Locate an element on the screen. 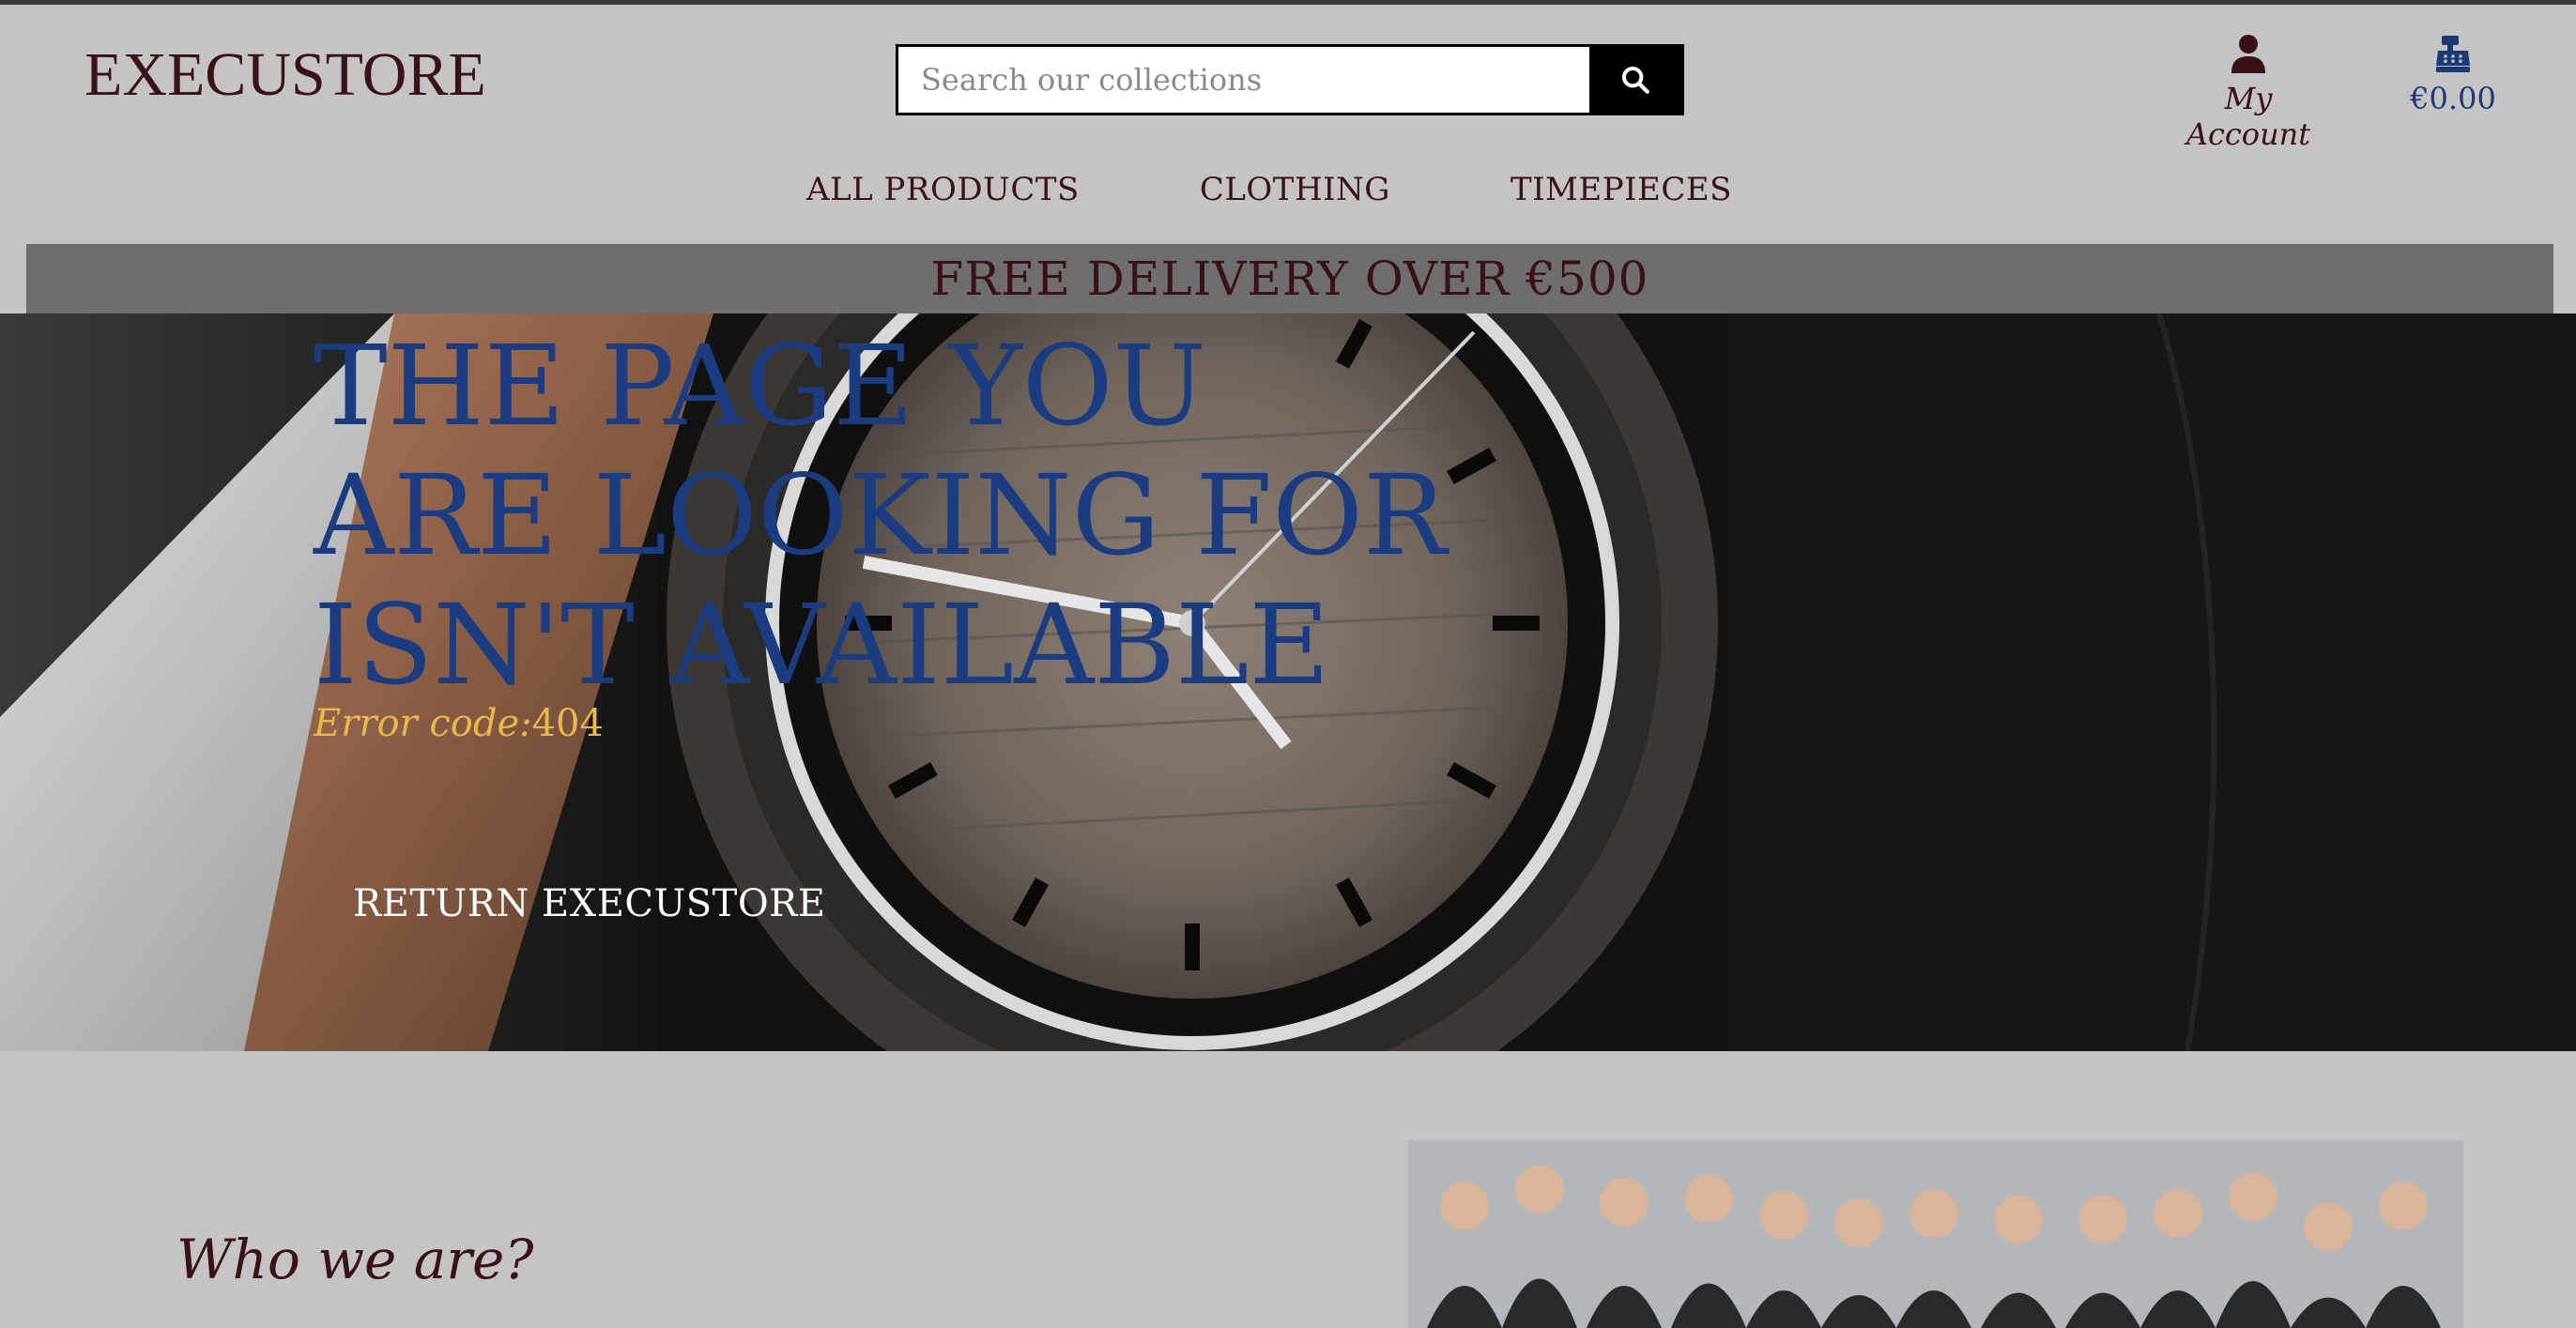 Image resolution: width=2576 pixels, height=1328 pixels. cart-link: €0.00 is located at coordinates (2453, 75).